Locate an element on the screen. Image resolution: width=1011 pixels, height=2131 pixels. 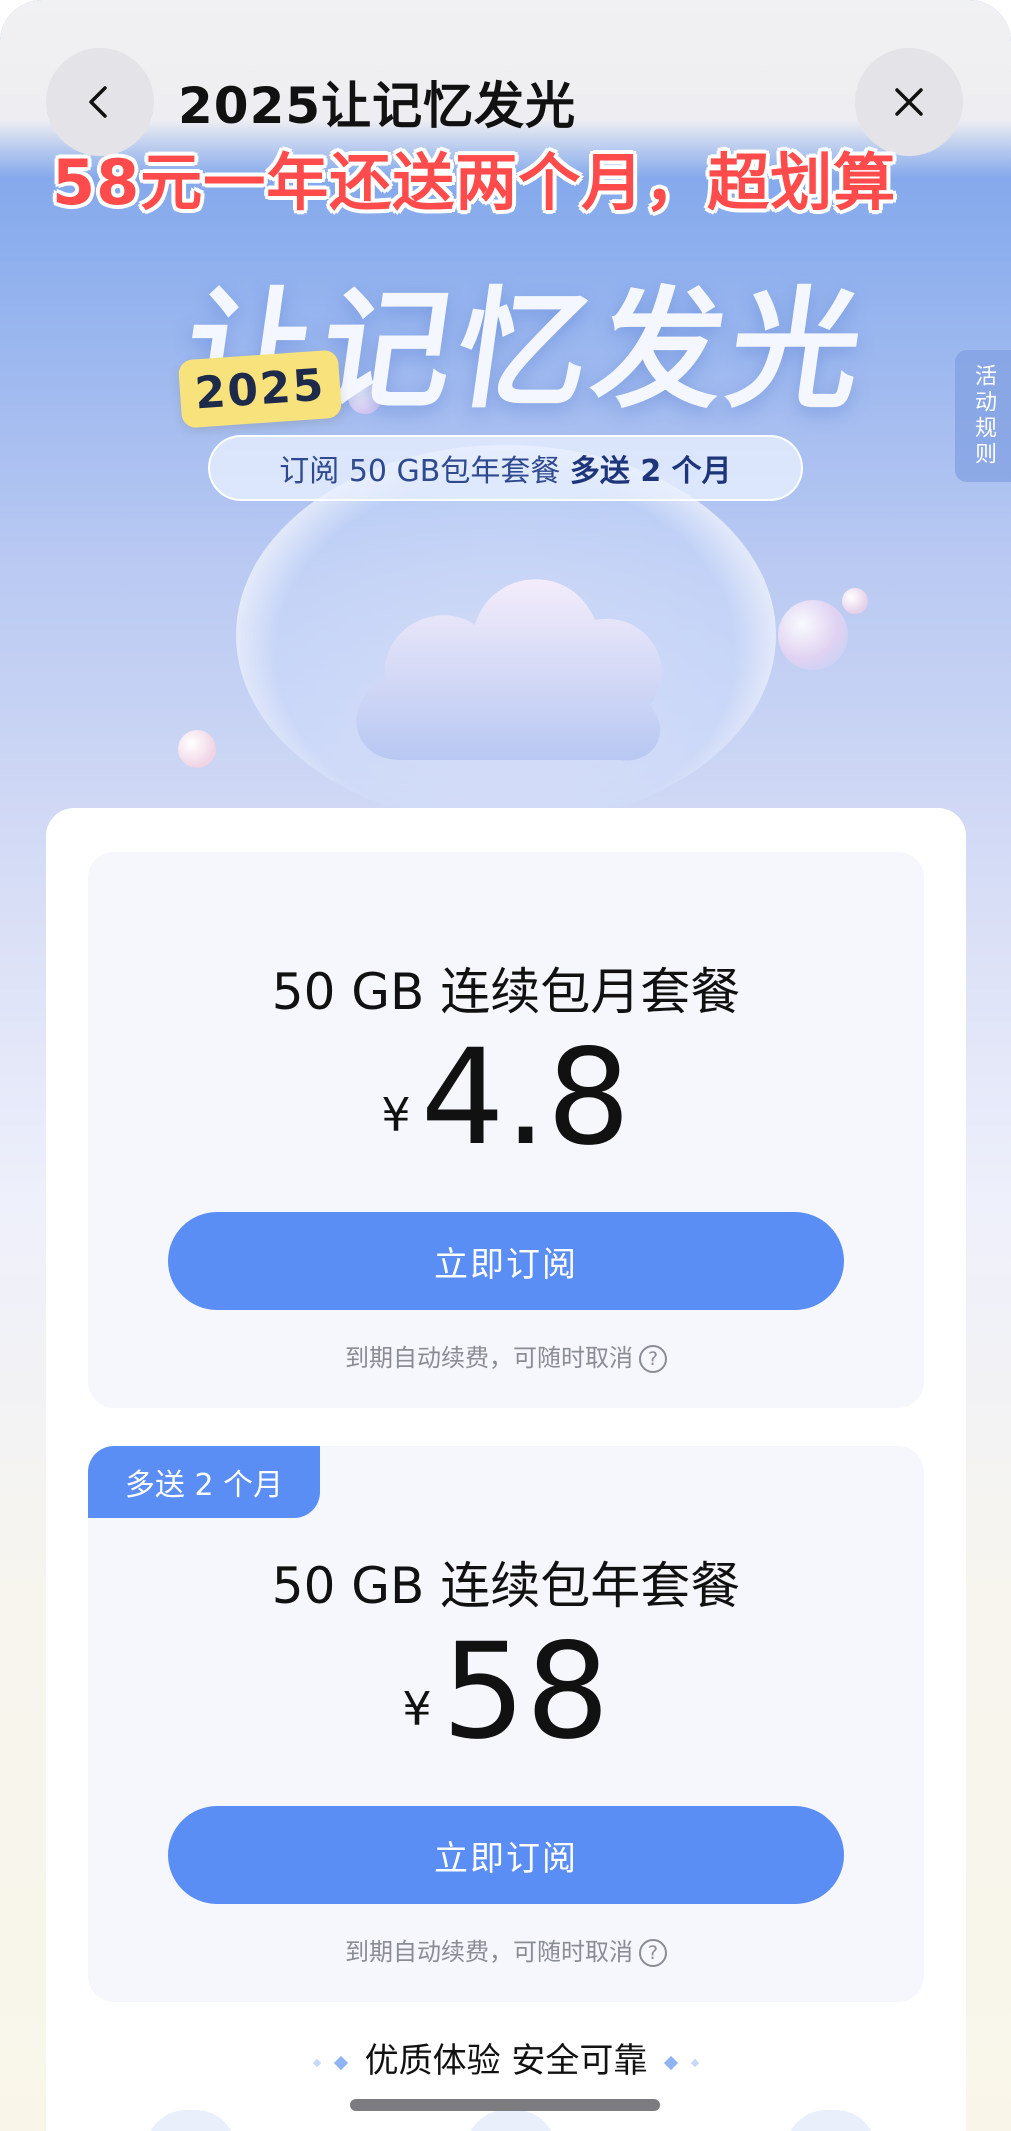
chevron-left-icon is located at coordinates (98, 102).